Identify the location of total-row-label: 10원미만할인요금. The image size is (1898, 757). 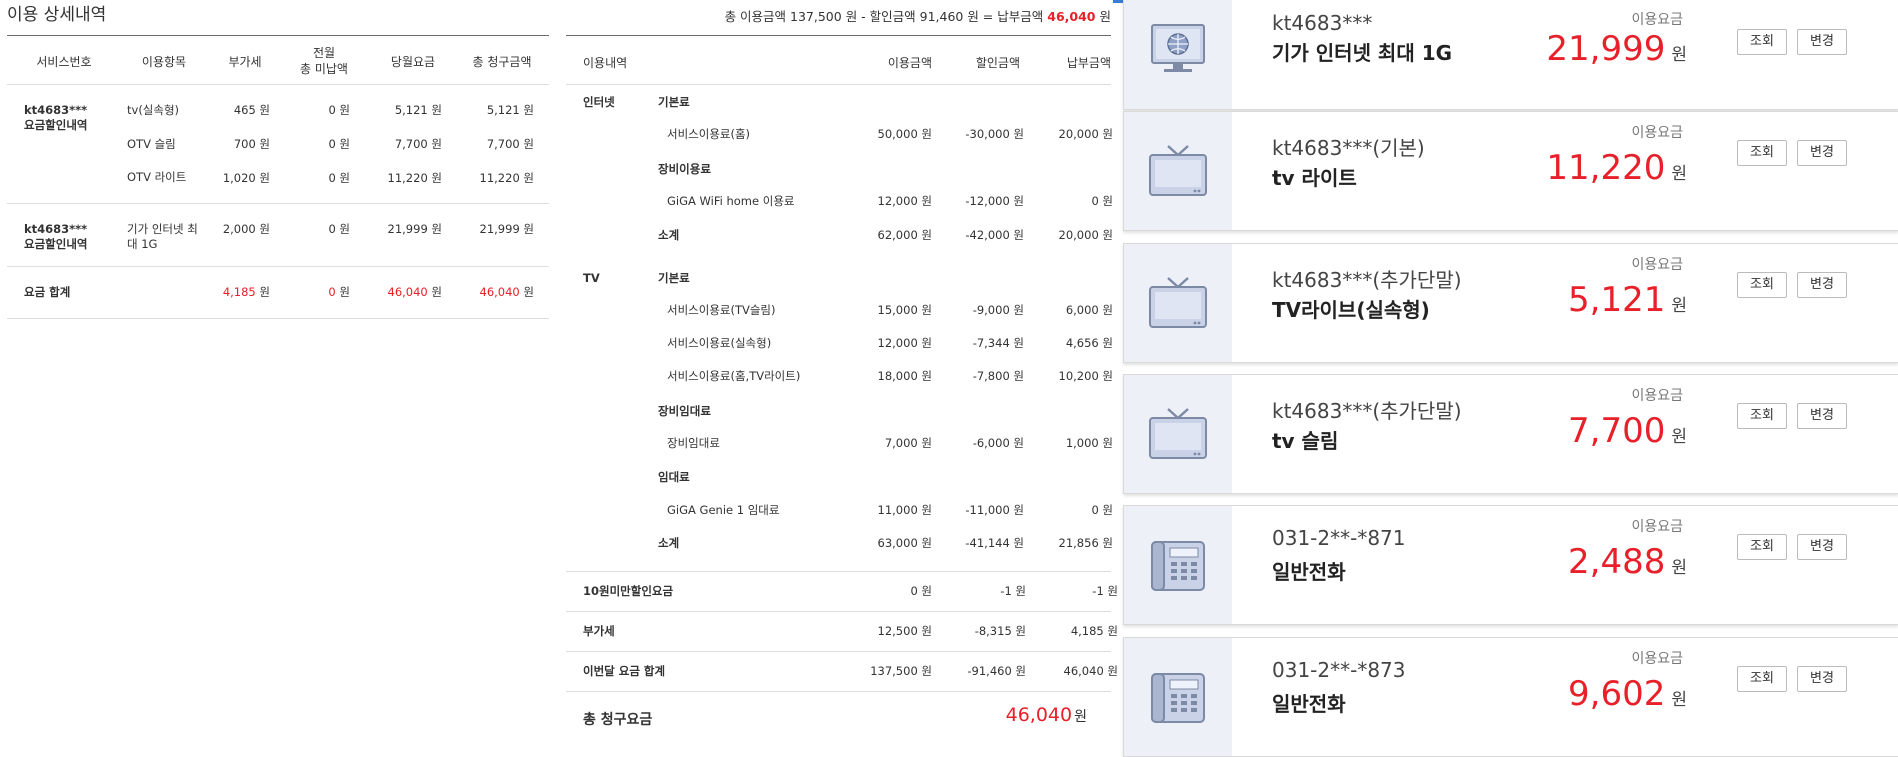
(628, 591).